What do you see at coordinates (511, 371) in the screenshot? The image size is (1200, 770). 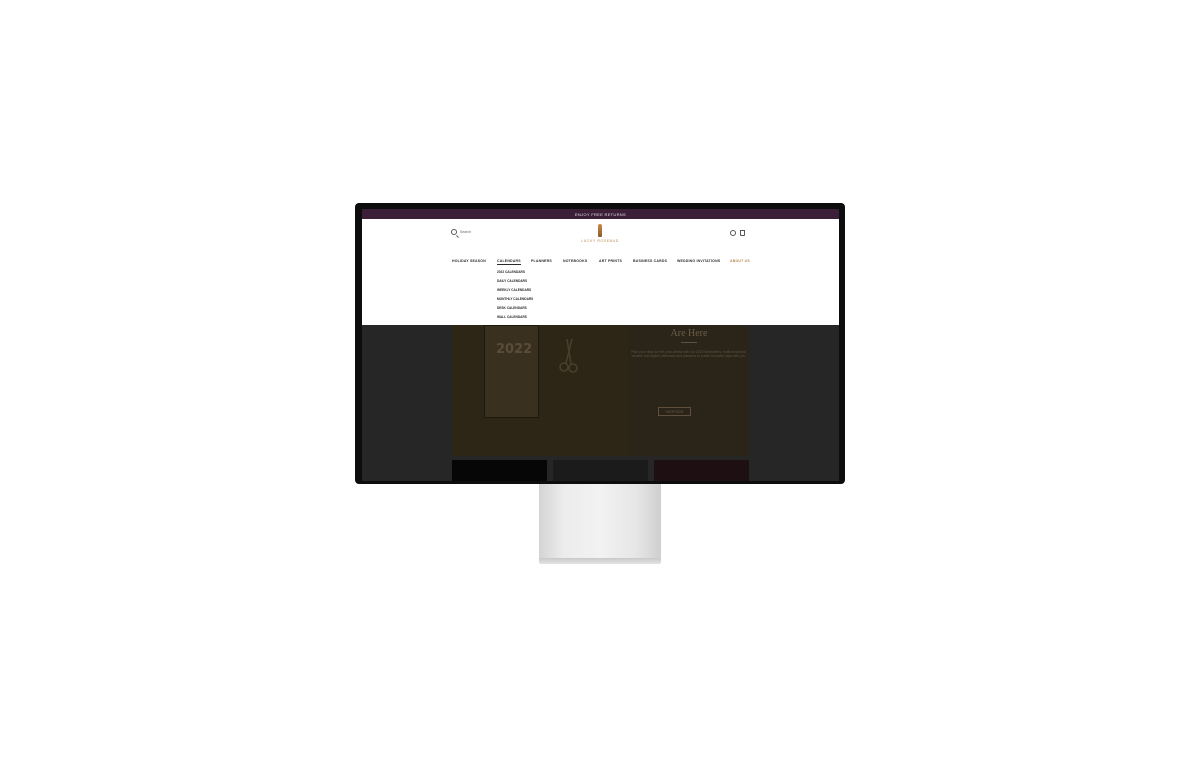 I see `calendar-frame` at bounding box center [511, 371].